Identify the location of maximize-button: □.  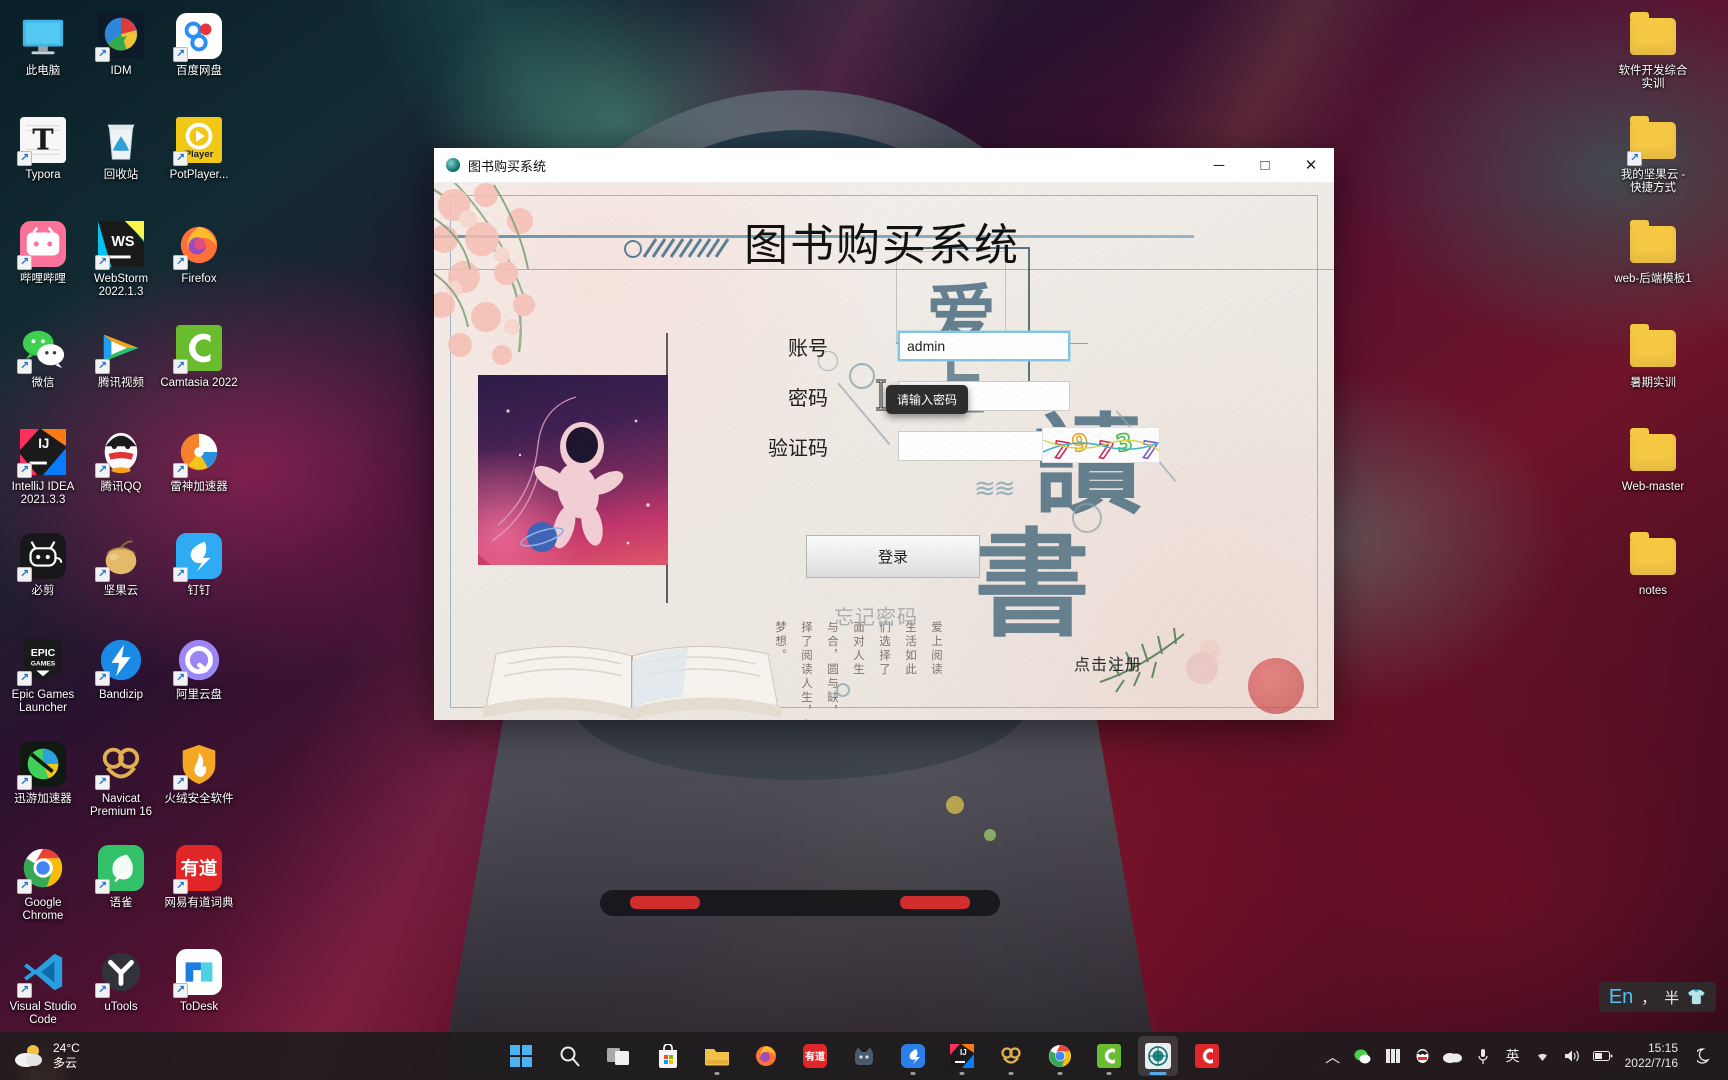
(1265, 165).